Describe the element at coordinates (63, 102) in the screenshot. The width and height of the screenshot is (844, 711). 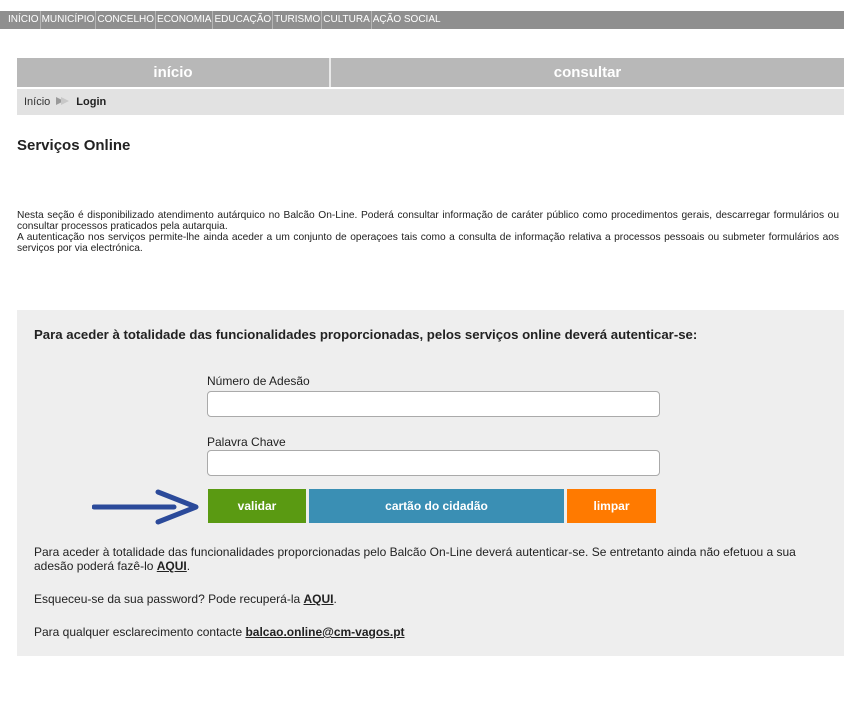
I see `breadcrumb-separator-icon` at that location.